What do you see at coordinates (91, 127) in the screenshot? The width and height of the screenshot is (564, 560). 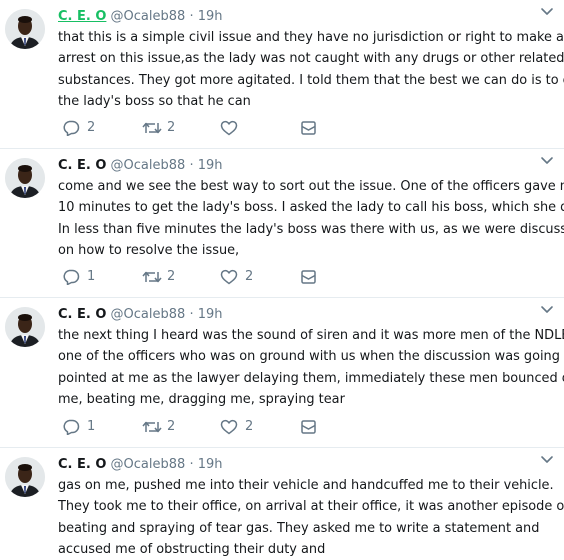 I see `reply-count: 2` at bounding box center [91, 127].